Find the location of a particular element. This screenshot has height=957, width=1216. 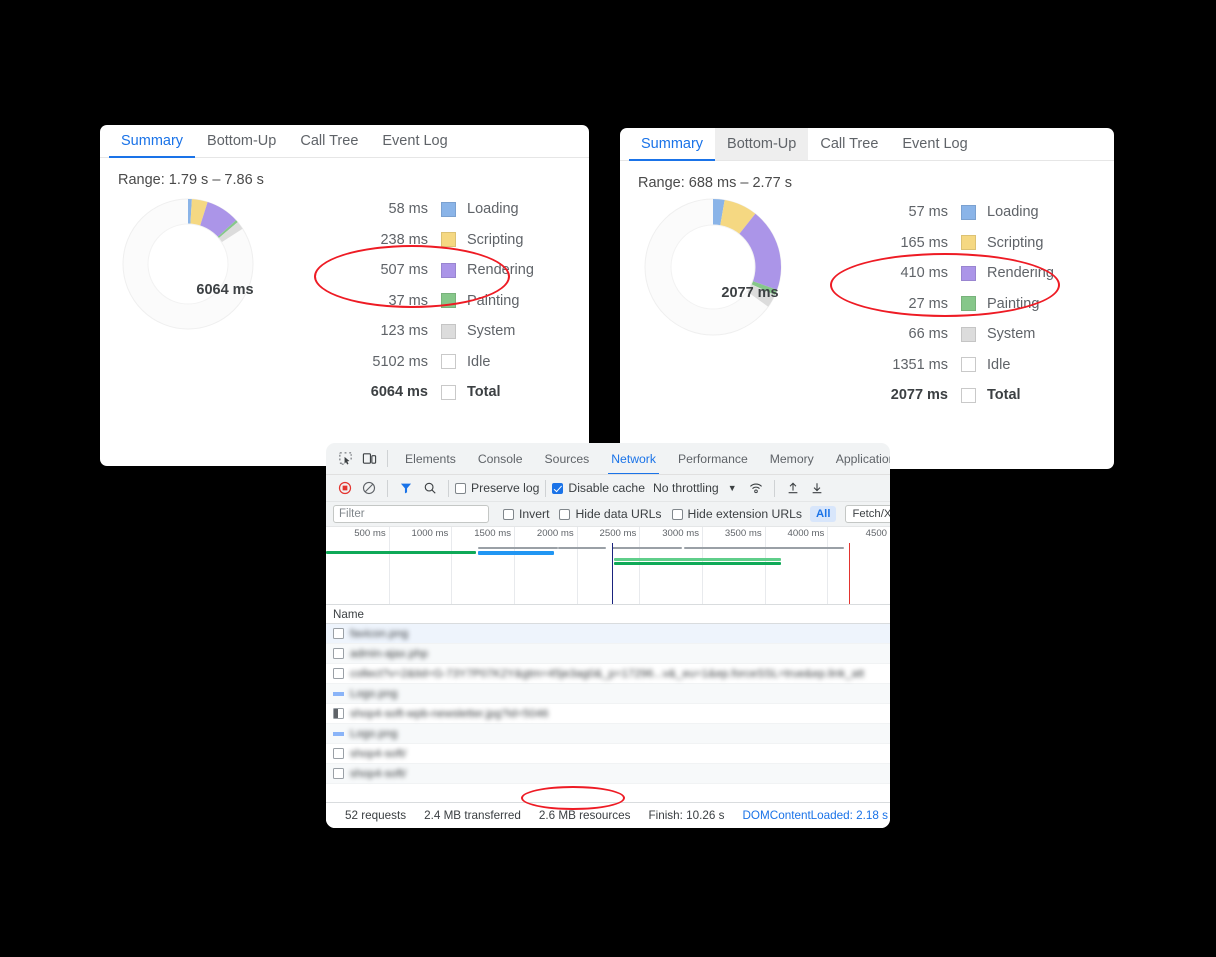

timeline-tick-label: 1000 ms is located at coordinates (430, 533).